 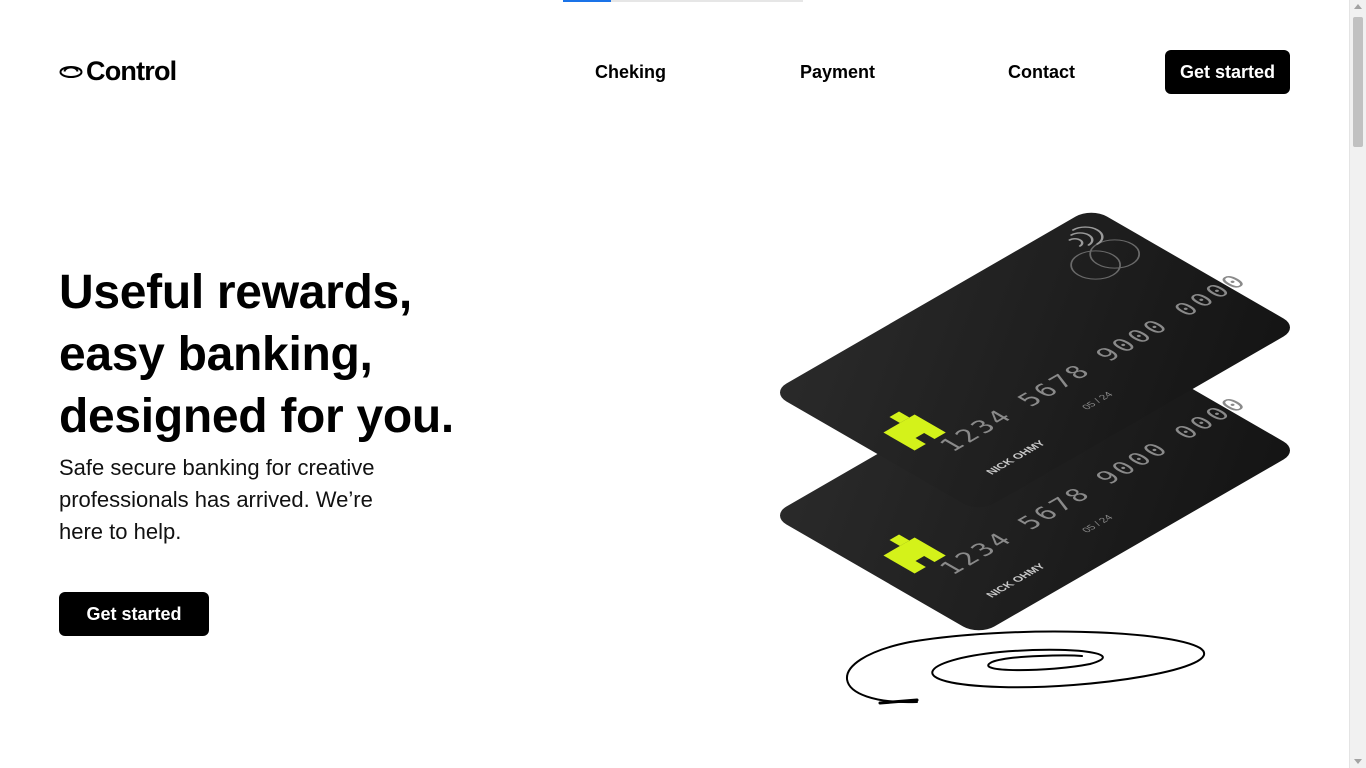 What do you see at coordinates (683, 1) in the screenshot?
I see `page-loading-bar` at bounding box center [683, 1].